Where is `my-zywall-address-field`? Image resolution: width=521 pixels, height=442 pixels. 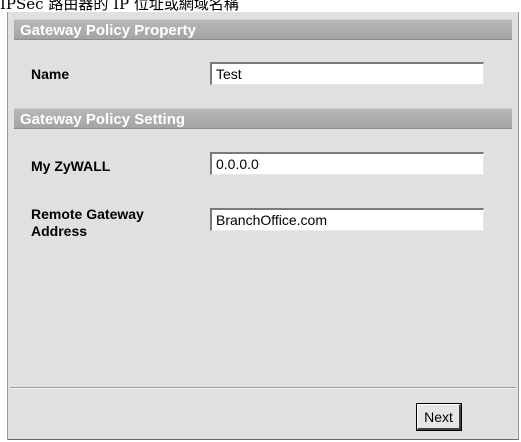 my-zywall-address-field is located at coordinates (347, 163).